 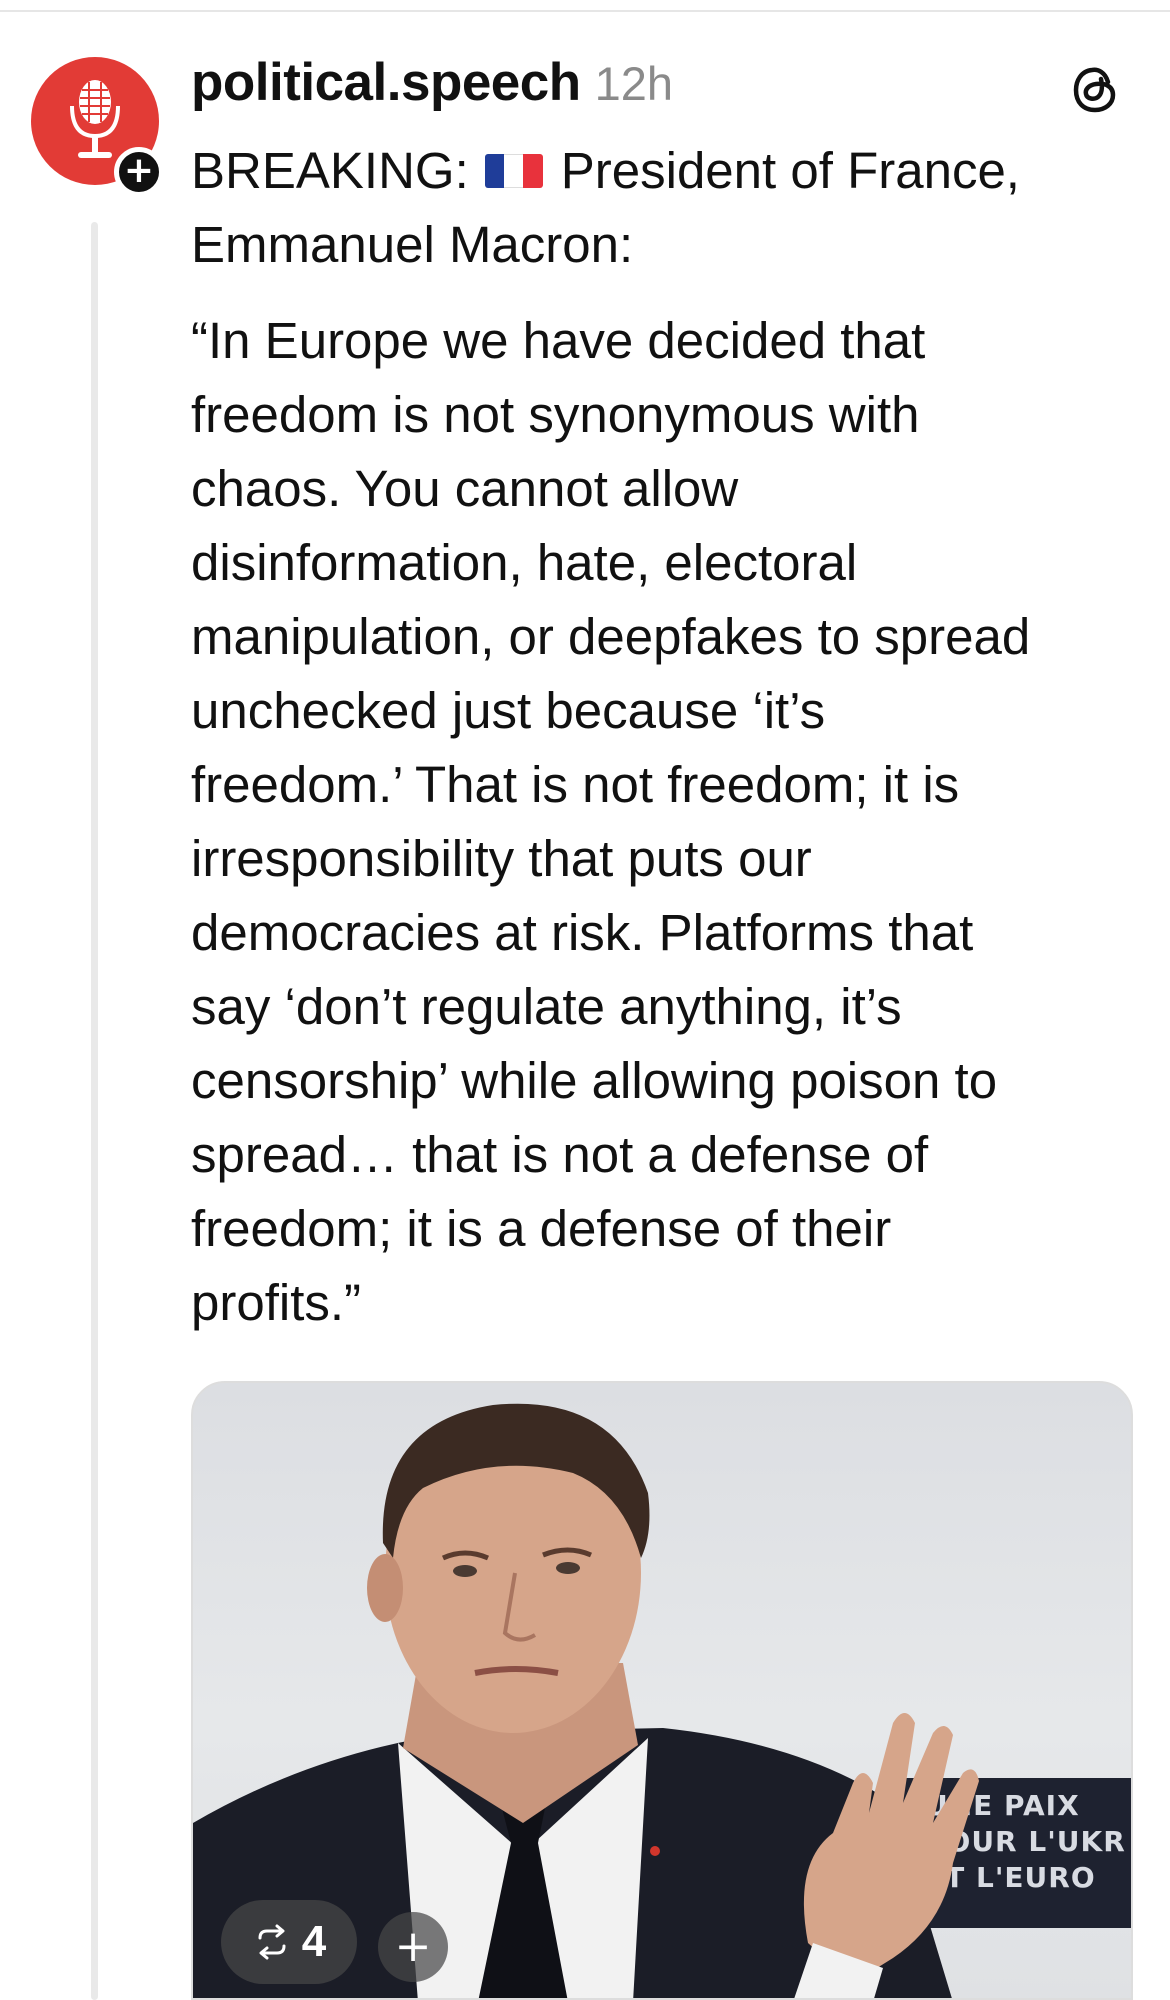 What do you see at coordinates (546, 1006) in the screenshot?
I see `quote-line: say ‘don’t regulate anything, it’s` at bounding box center [546, 1006].